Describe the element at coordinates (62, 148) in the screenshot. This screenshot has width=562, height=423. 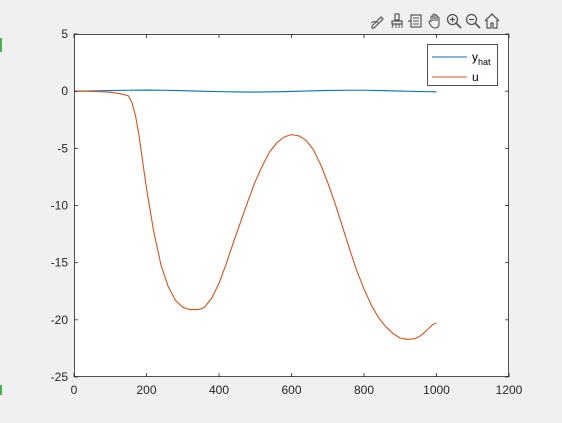
I see `y-tick-label: -5` at that location.